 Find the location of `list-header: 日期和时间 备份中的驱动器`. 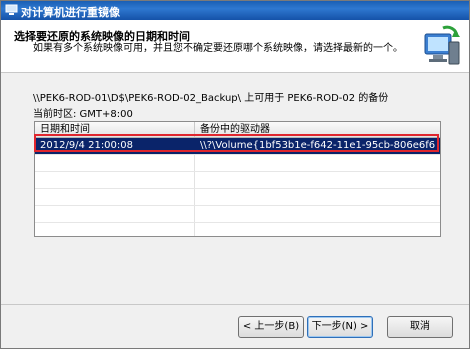

list-header: 日期和时间 备份中的驱动器 is located at coordinates (237, 130).